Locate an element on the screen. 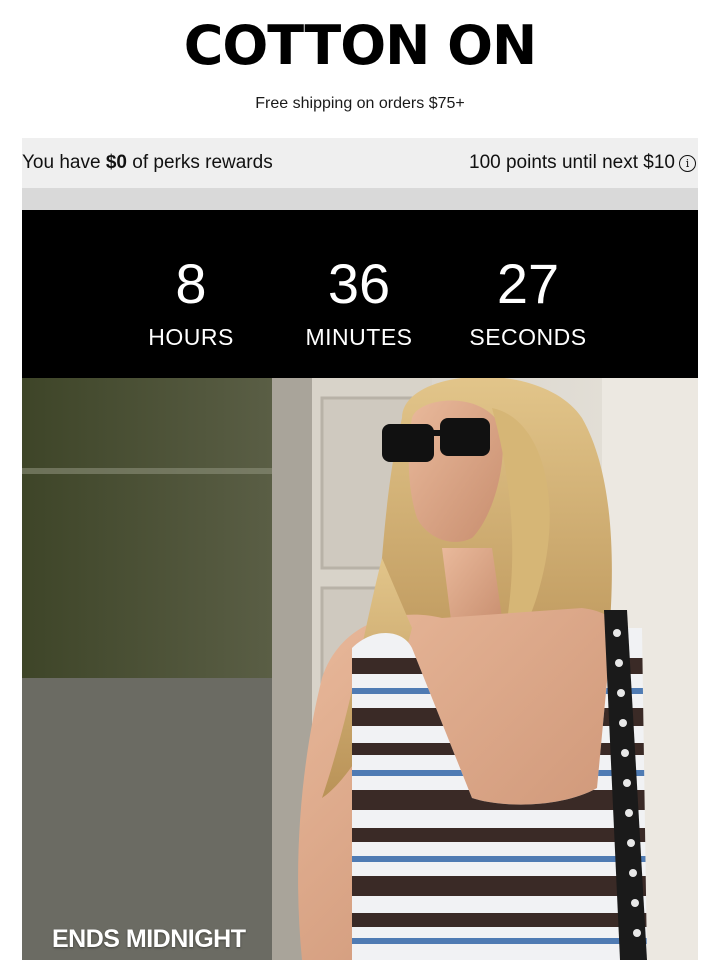 Image resolution: width=720 pixels, height=960 pixels. hours-value: 8 is located at coordinates (191, 283).